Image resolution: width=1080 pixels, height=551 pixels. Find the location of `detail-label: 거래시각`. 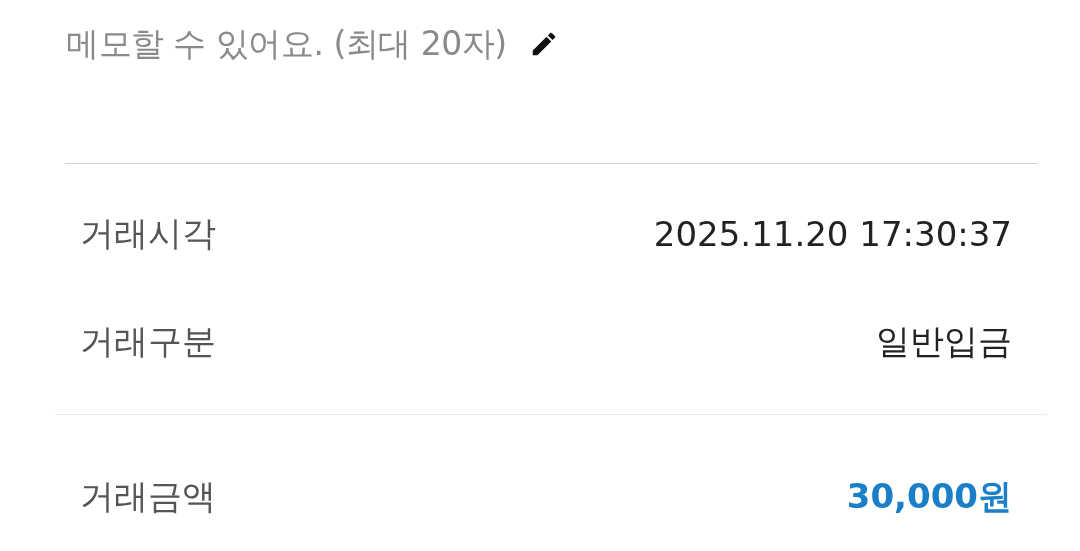

detail-label: 거래시각 is located at coordinates (148, 233).